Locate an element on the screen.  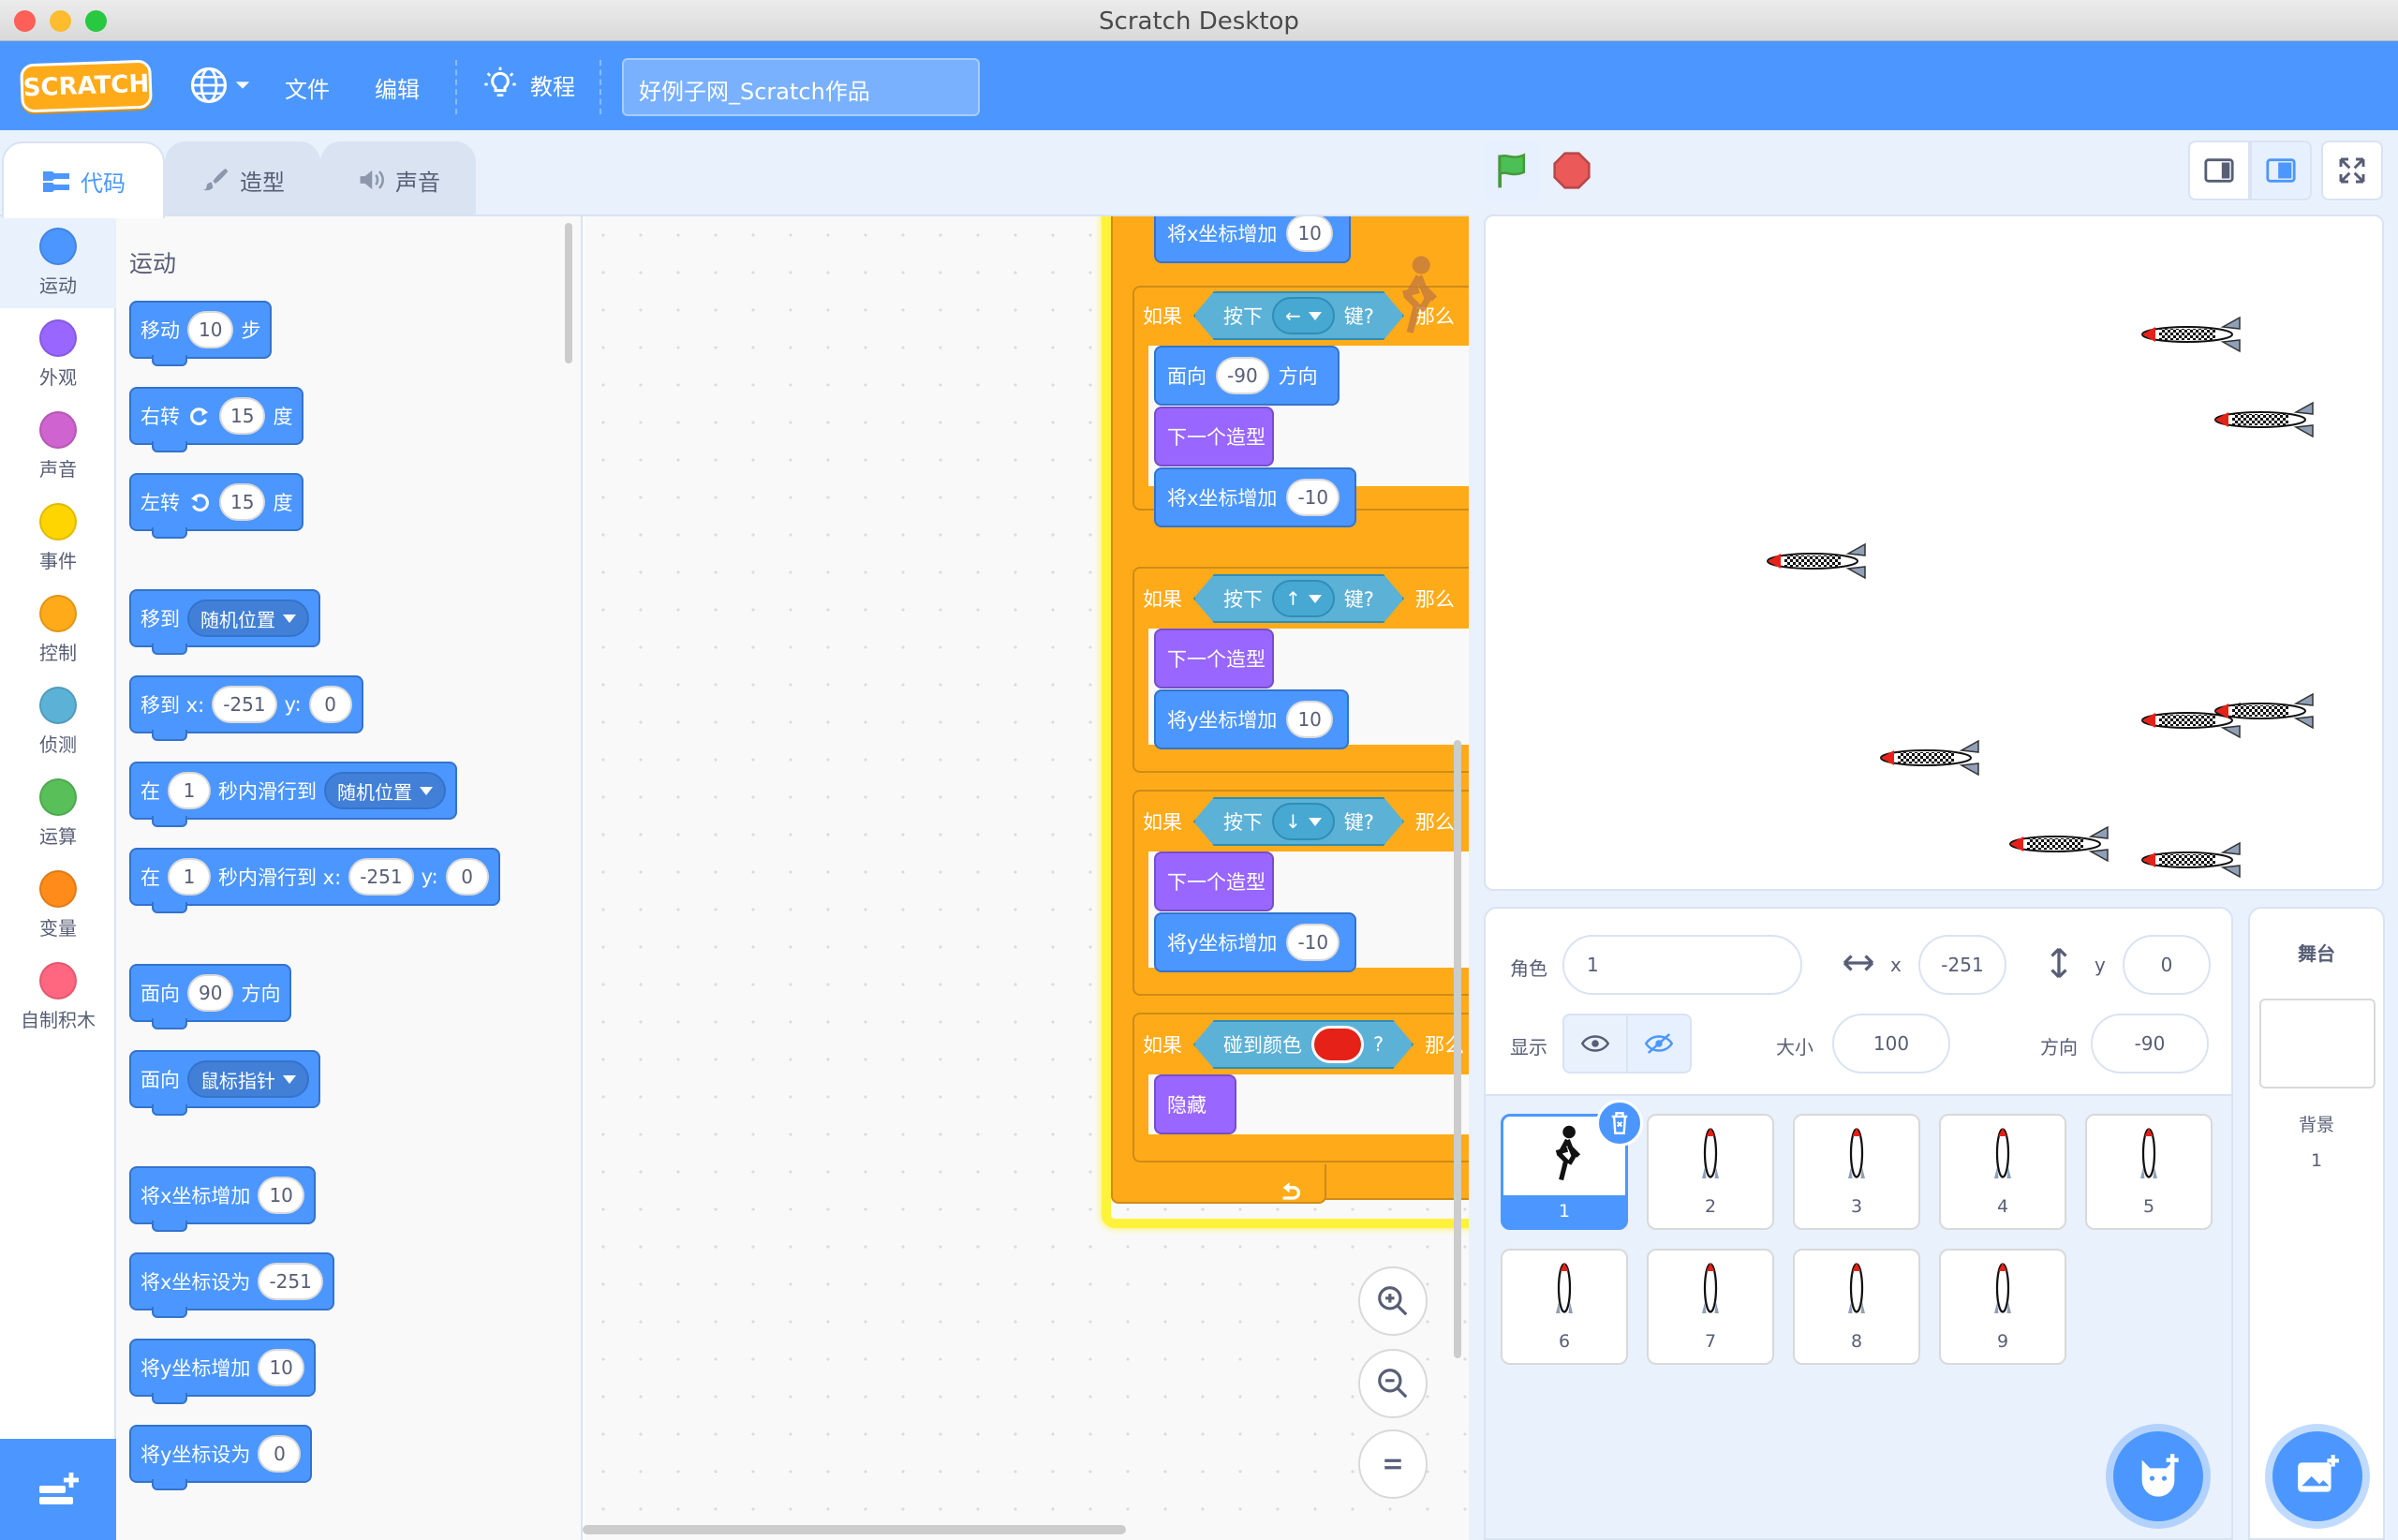
script-change-x-block: 将x坐标增加 -10 is located at coordinates (1255, 497).